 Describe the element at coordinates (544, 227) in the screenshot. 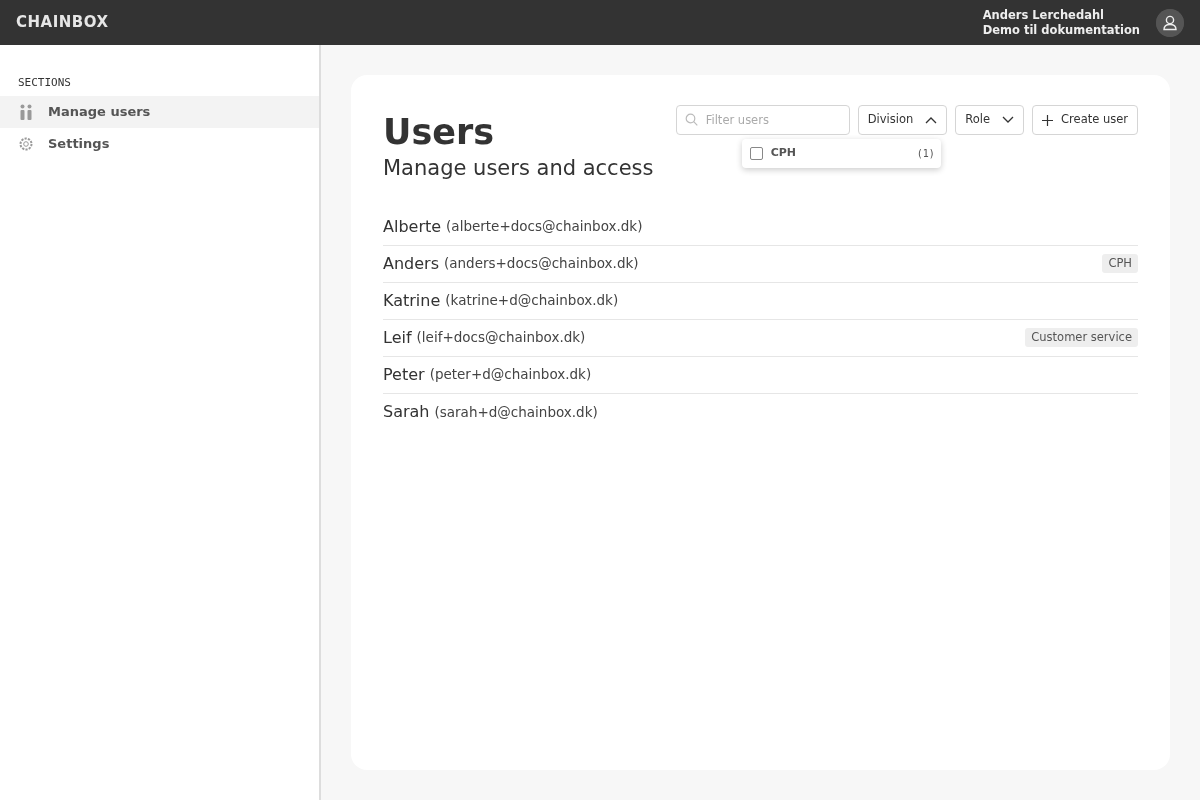

I see `user-email: (alberte+docs@chainbox.dk)` at that location.